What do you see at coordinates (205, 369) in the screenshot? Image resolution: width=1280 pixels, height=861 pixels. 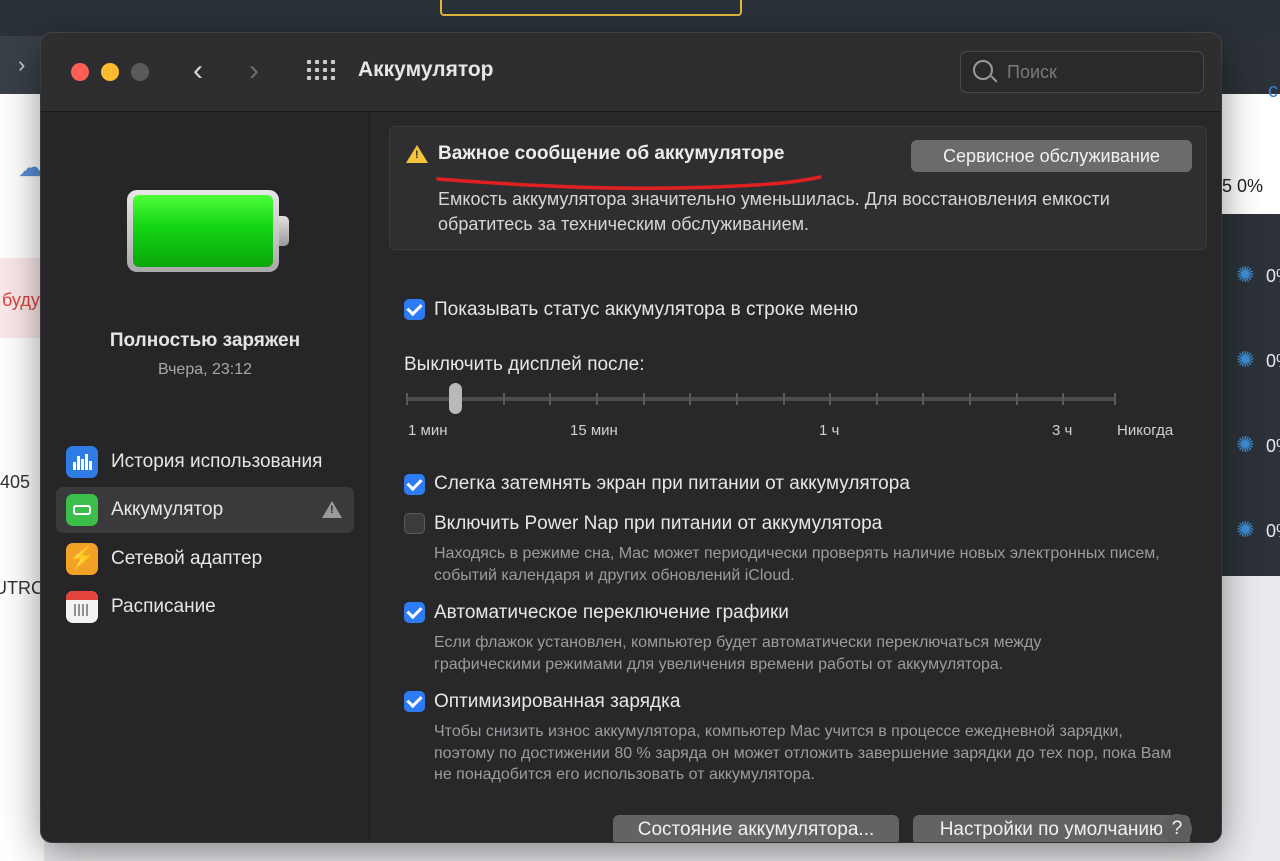 I see `charge-status-time: Вчера, 23:12` at bounding box center [205, 369].